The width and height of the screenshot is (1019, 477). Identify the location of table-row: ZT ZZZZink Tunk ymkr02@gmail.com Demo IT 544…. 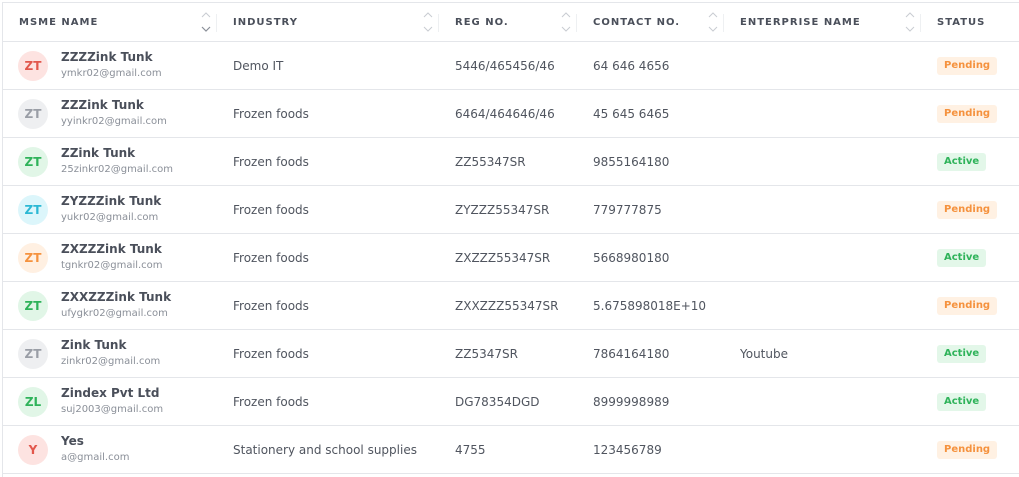
(511, 65).